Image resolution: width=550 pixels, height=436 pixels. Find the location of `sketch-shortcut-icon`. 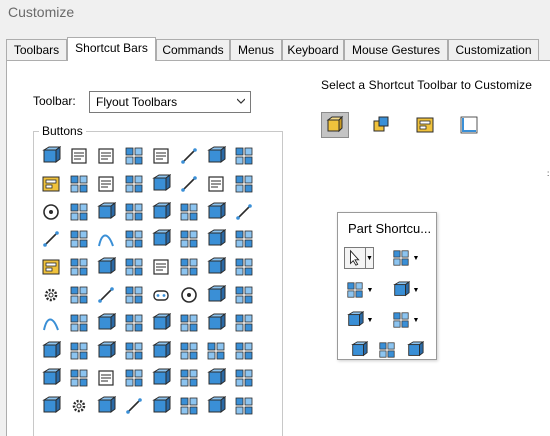

sketch-shortcut-icon is located at coordinates (469, 125).